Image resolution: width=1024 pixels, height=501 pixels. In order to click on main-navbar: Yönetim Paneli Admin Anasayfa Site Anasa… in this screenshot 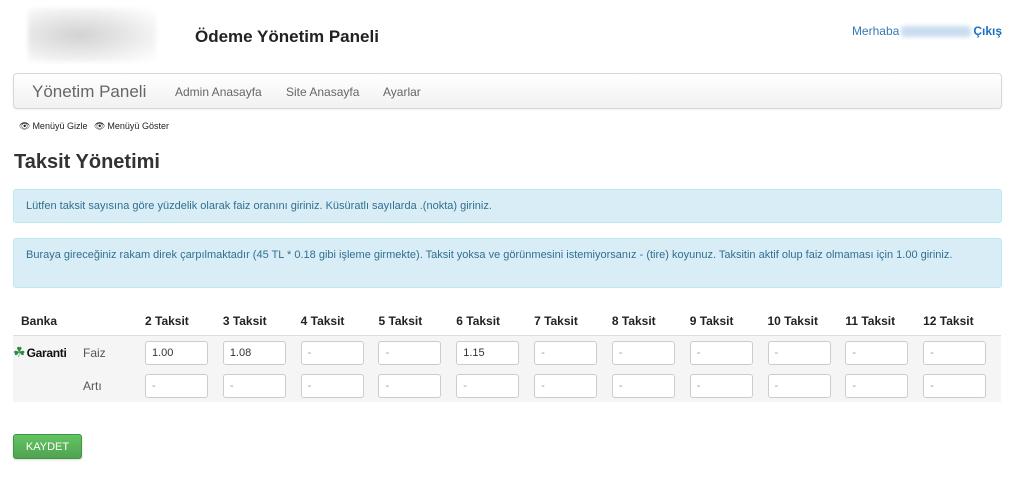, I will do `click(507, 91)`.